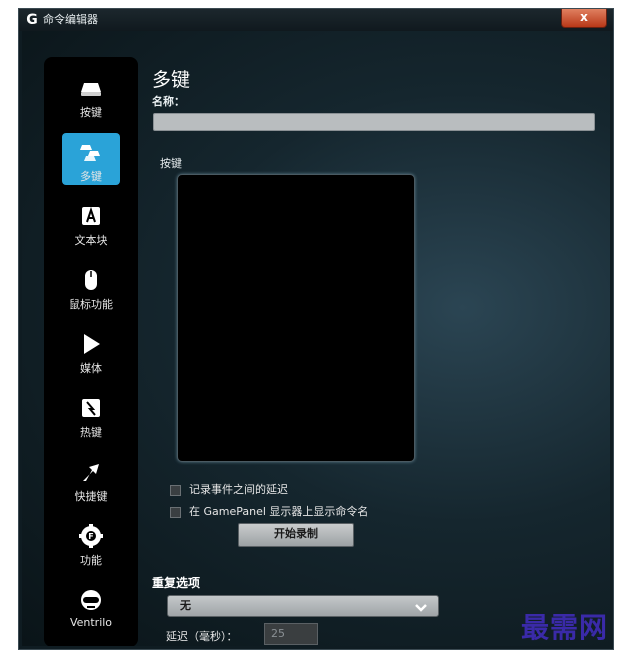 This screenshot has width=634, height=655. I want to click on watermark-text: 最需网, so click(565, 627).